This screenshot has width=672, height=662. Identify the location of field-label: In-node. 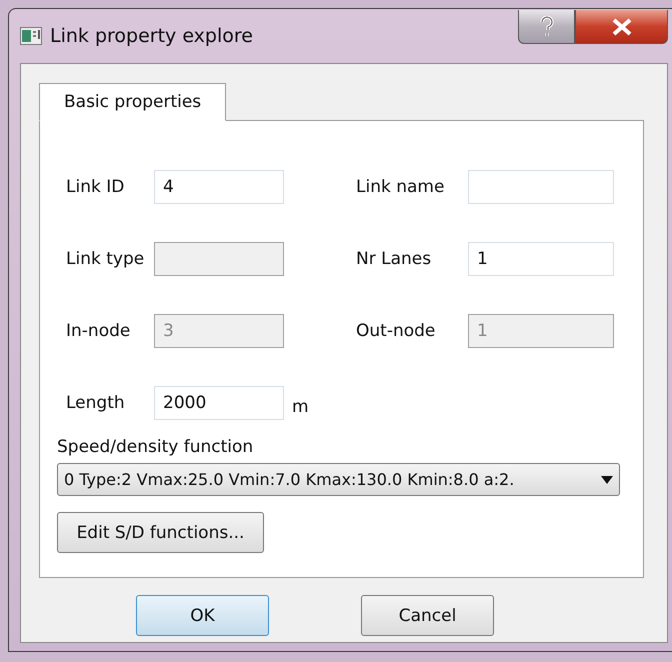
(99, 331).